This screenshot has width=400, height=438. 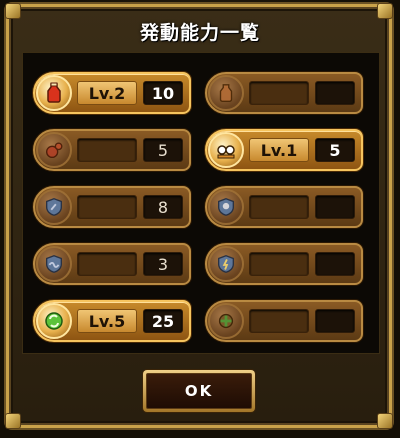 I want to click on level-badge: Lv.1, so click(x=279, y=150).